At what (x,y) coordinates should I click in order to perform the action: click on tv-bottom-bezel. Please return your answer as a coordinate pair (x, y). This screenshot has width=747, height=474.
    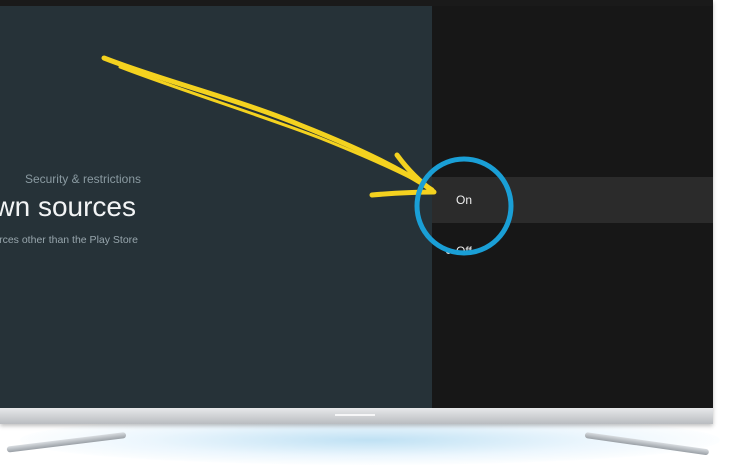
    Looking at the image, I should click on (356, 416).